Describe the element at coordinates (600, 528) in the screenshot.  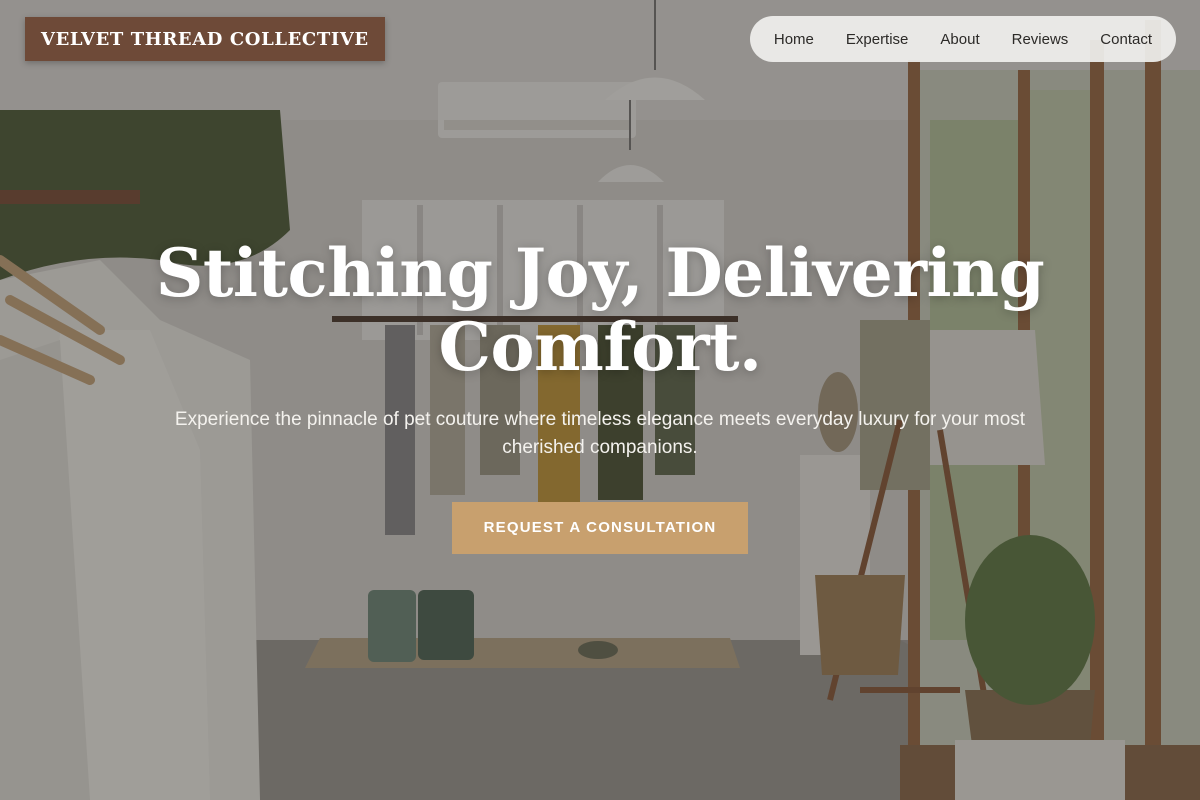
I see `request-consultation-button: REQUEST A CONSULTATION` at that location.